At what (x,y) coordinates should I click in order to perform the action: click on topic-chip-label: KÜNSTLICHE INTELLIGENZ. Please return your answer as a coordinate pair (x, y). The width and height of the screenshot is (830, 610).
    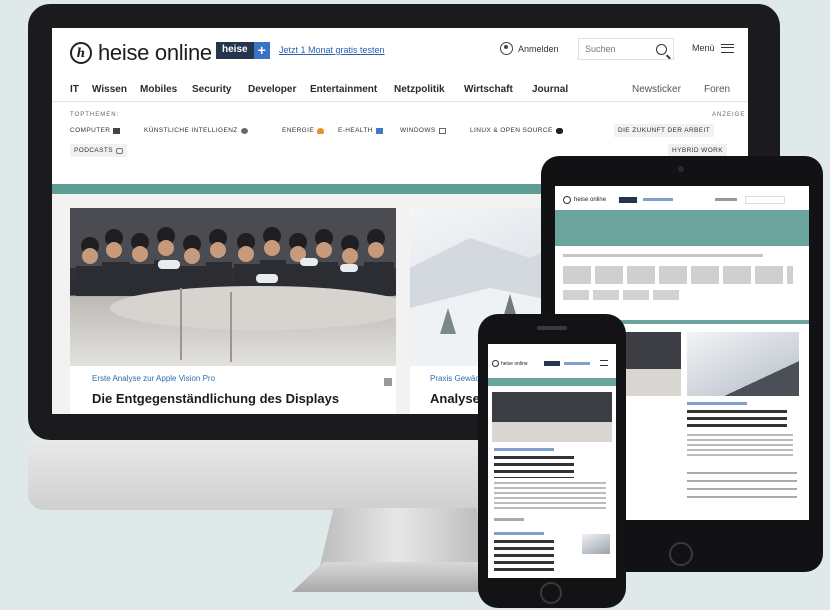
    Looking at the image, I should click on (191, 130).